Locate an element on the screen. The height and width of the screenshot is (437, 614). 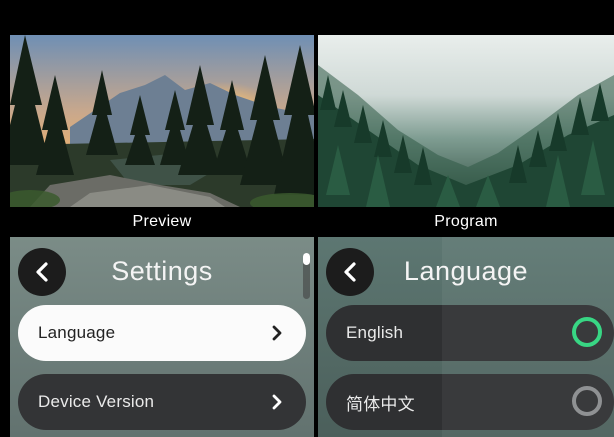
settings-item-language: Language is located at coordinates (162, 333).